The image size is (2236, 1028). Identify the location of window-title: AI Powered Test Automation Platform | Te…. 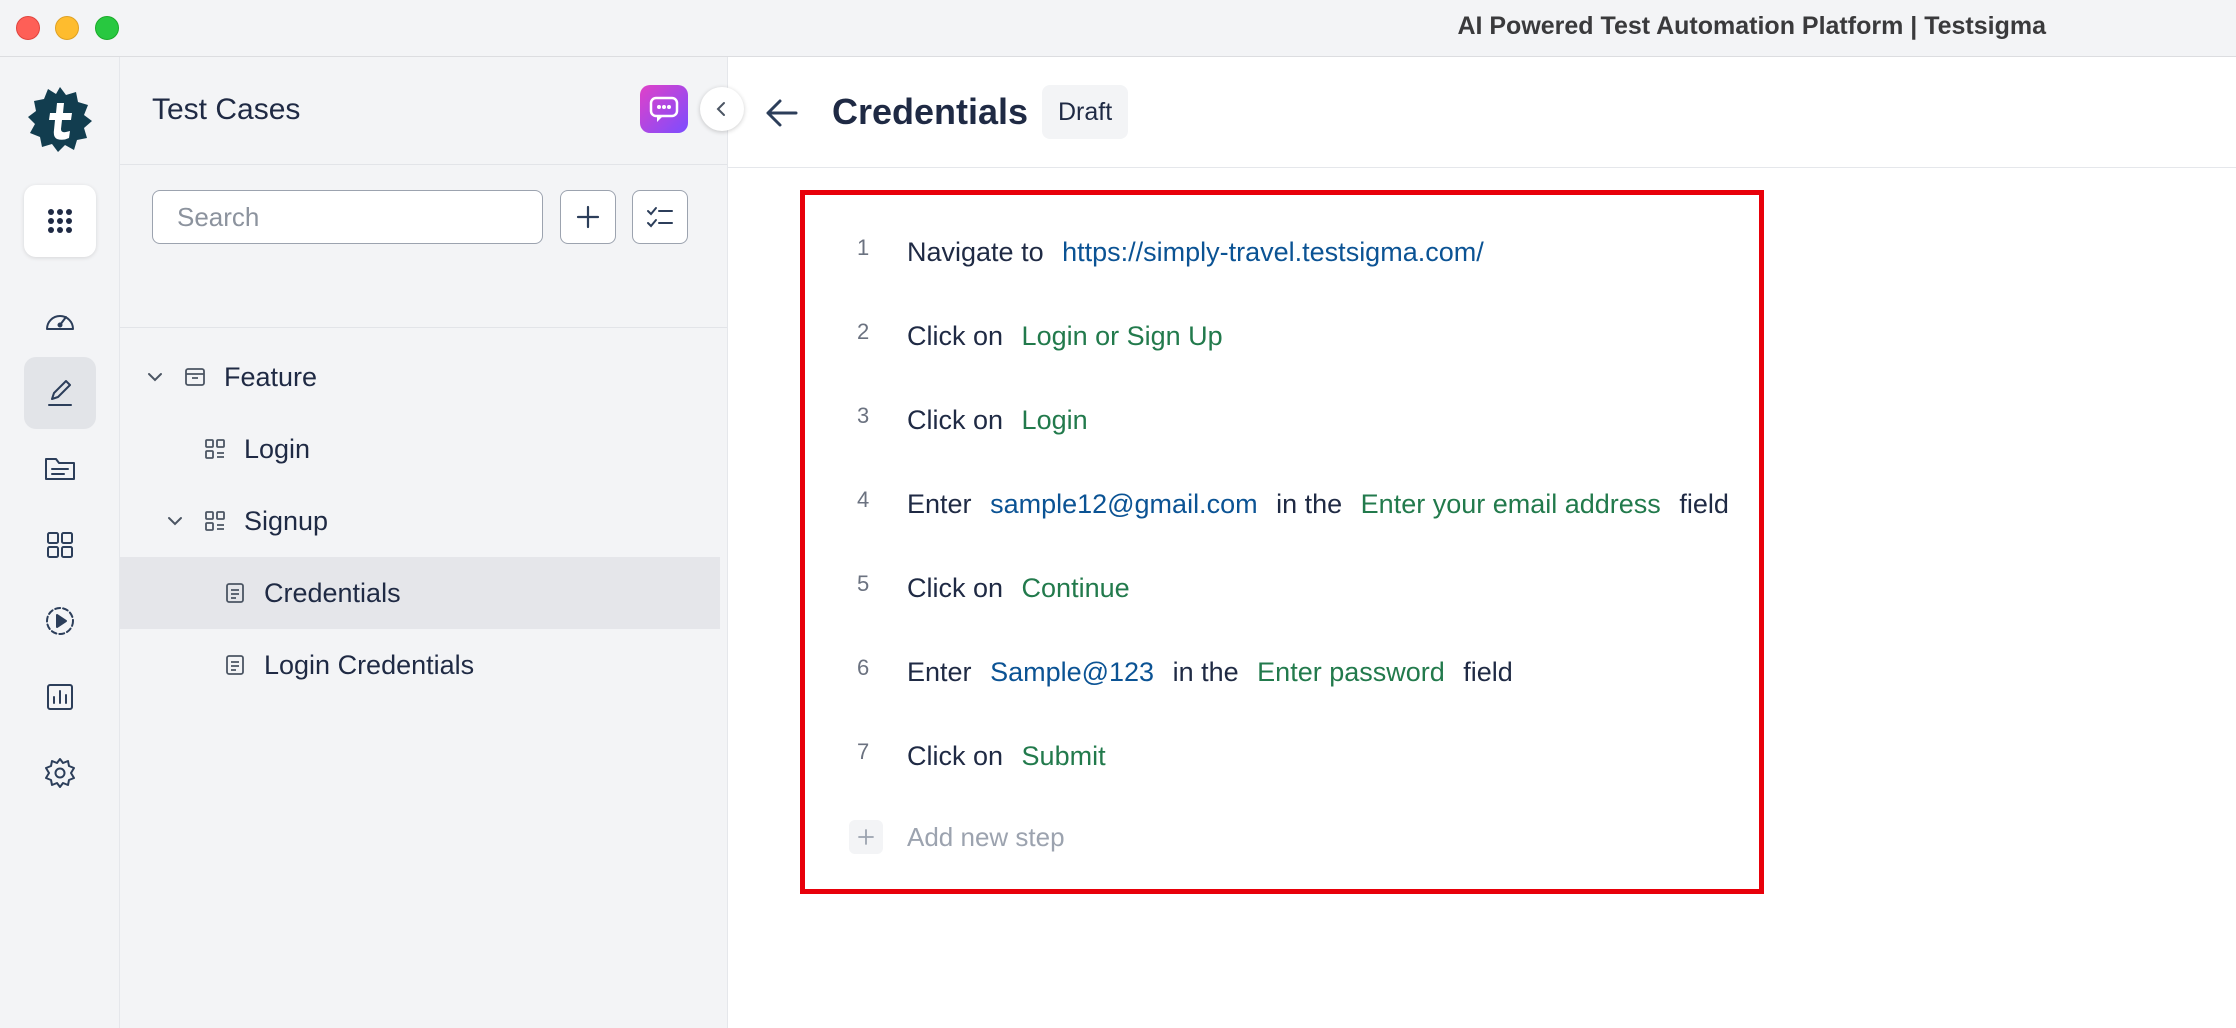
(1751, 26).